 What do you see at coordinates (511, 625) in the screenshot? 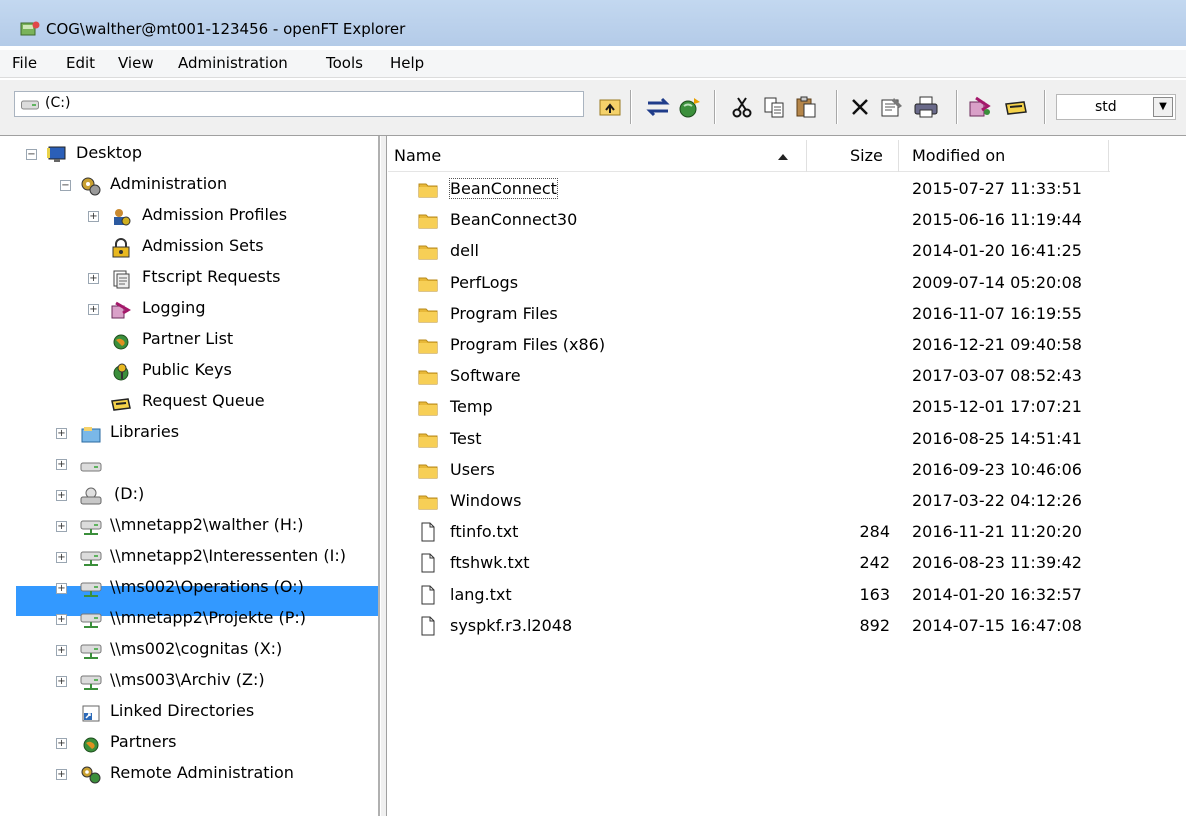
I see `file-name: syspkf.r3.l2048` at bounding box center [511, 625].